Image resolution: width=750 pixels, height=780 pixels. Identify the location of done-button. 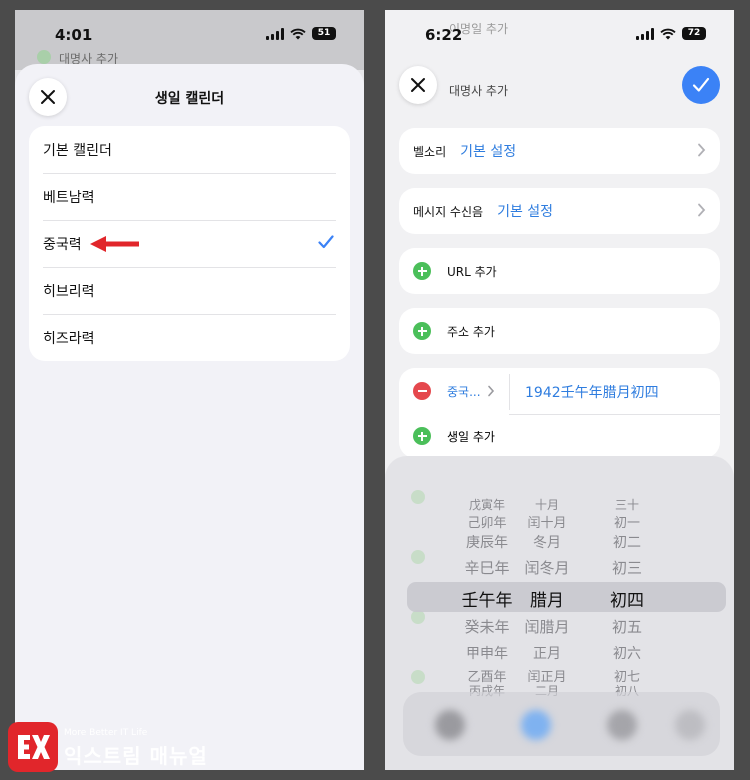
(701, 85).